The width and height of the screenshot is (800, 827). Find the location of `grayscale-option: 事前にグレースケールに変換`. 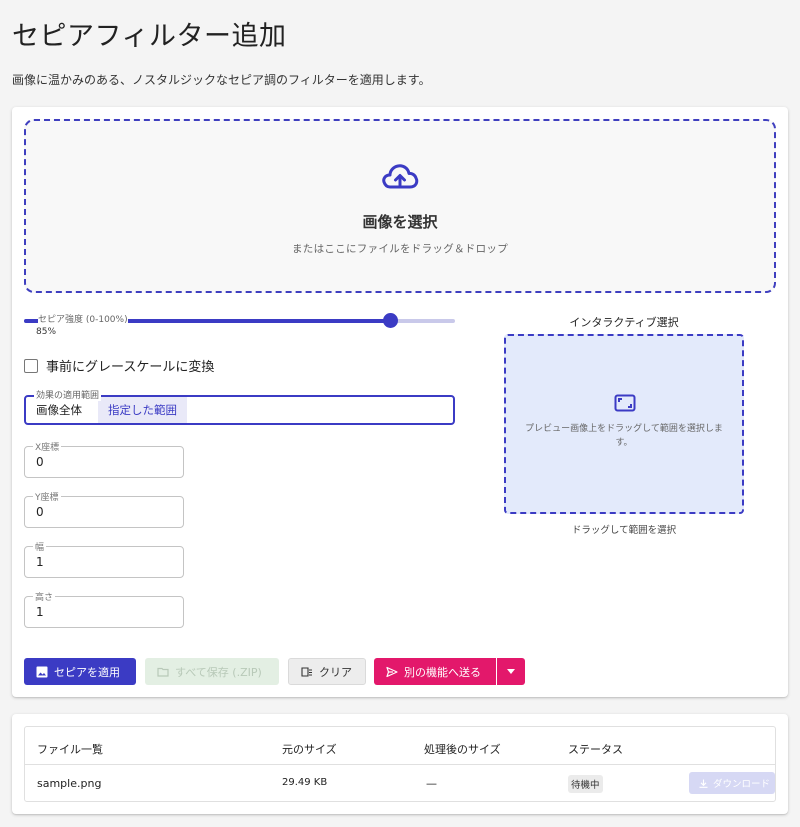

grayscale-option: 事前にグレースケールに変換 is located at coordinates (119, 365).